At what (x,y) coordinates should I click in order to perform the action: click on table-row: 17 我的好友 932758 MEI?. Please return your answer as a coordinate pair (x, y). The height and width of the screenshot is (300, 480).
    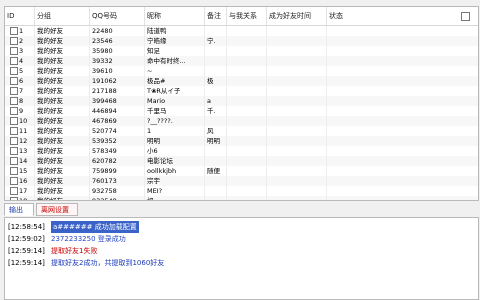
    Looking at the image, I should click on (241, 191).